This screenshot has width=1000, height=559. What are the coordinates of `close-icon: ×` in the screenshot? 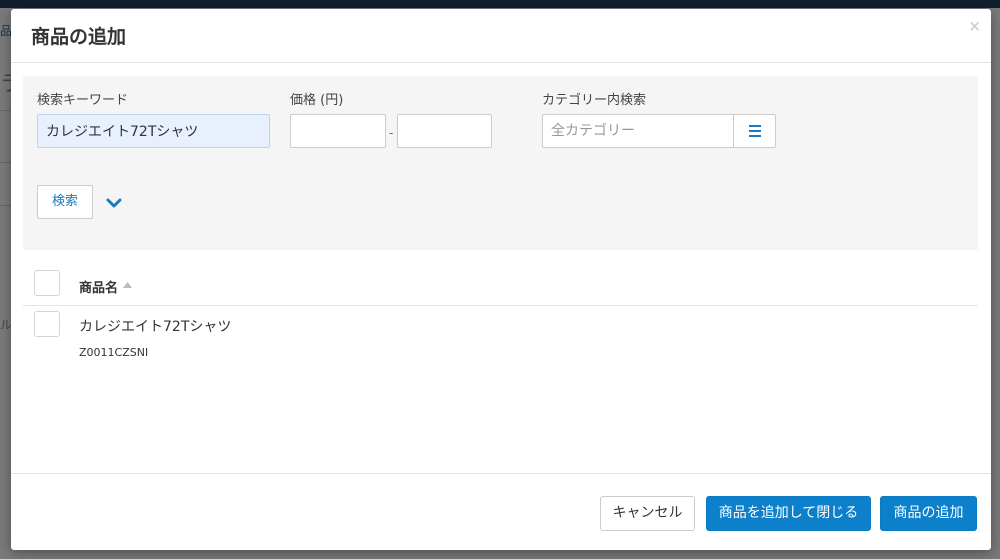 It's located at (974, 26).